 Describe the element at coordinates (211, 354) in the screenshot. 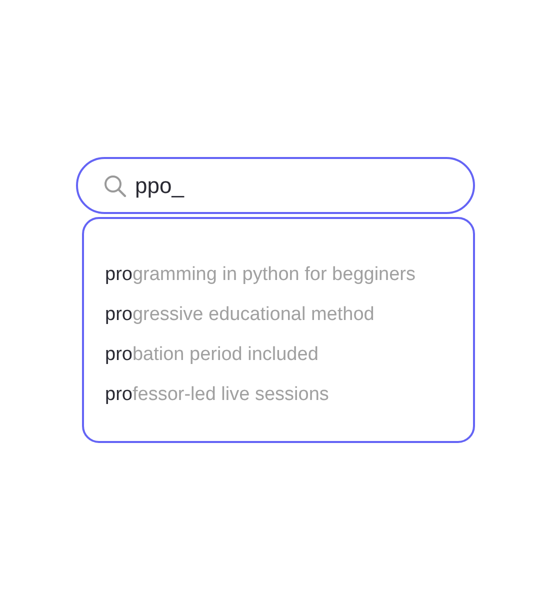

I see `suggestion-item: probation period included` at that location.